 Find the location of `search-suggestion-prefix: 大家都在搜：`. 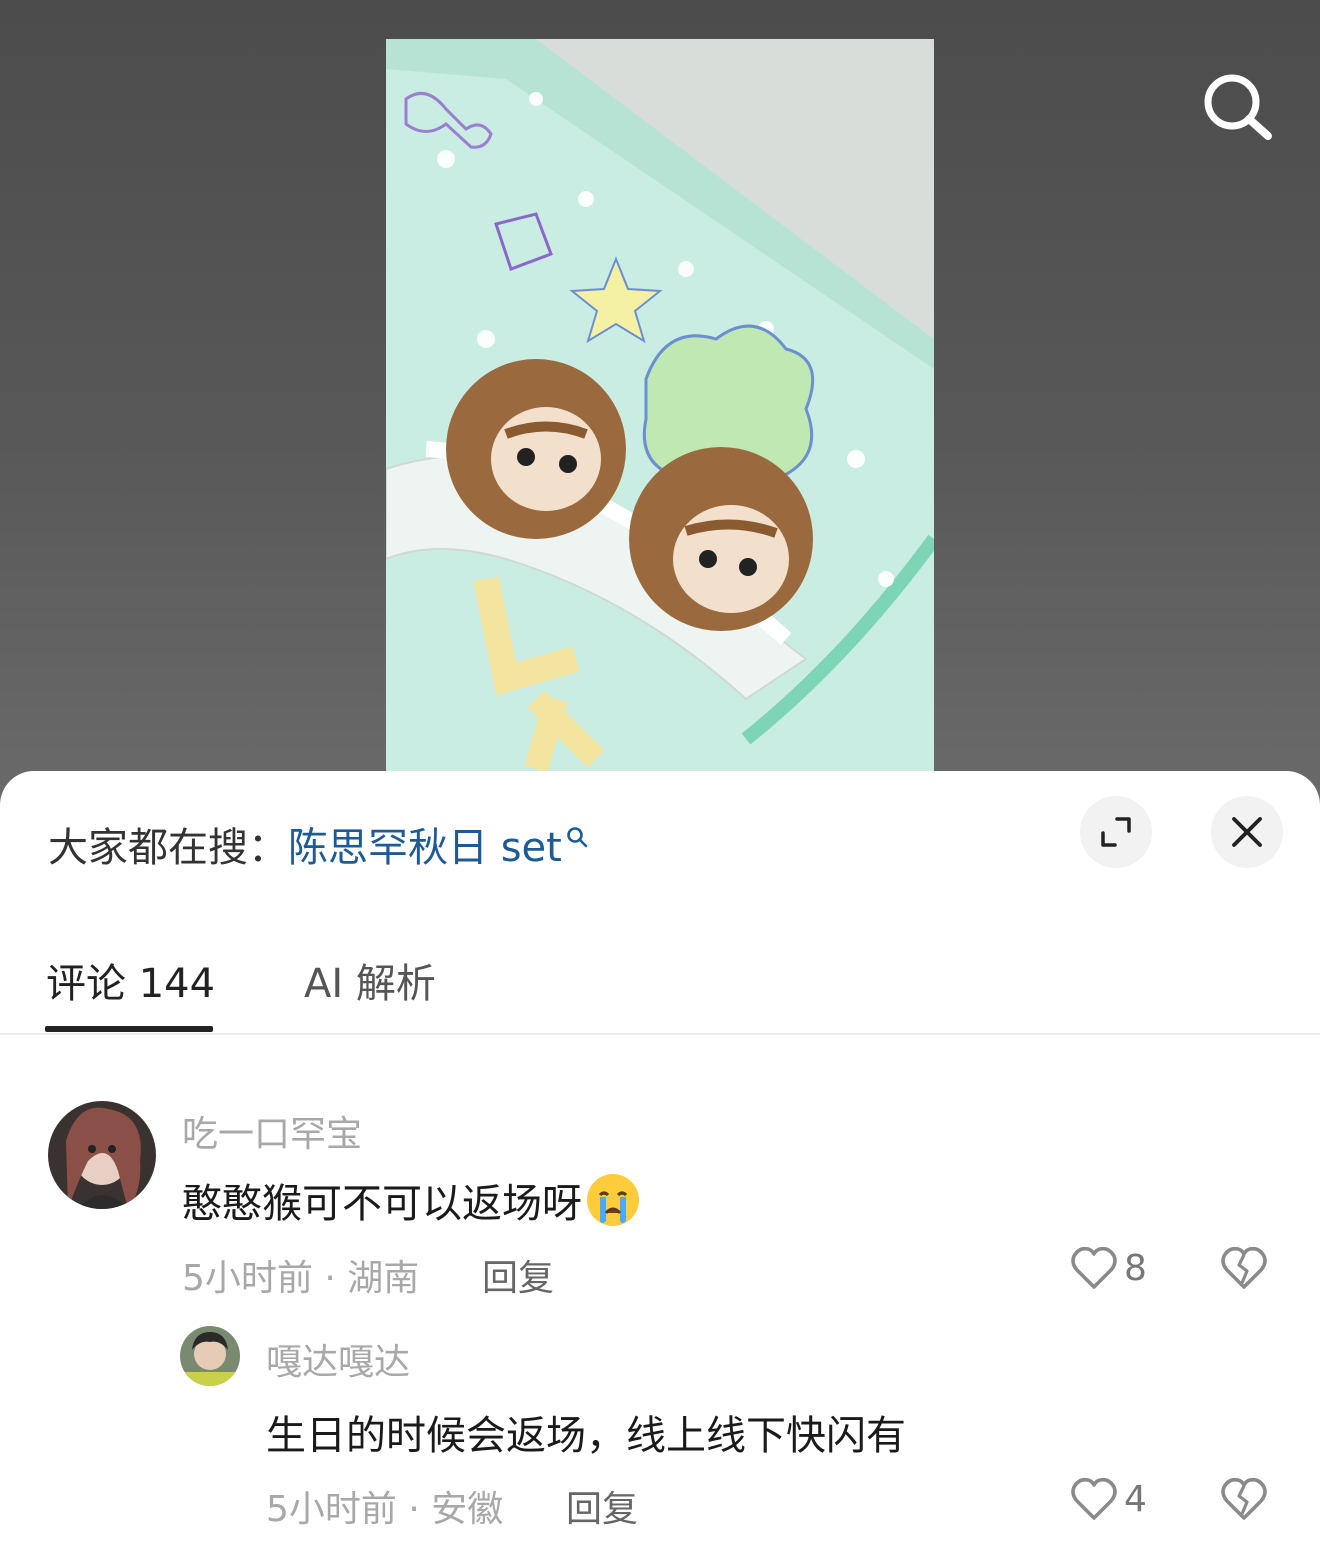

search-suggestion-prefix: 大家都在搜： is located at coordinates (168, 848).